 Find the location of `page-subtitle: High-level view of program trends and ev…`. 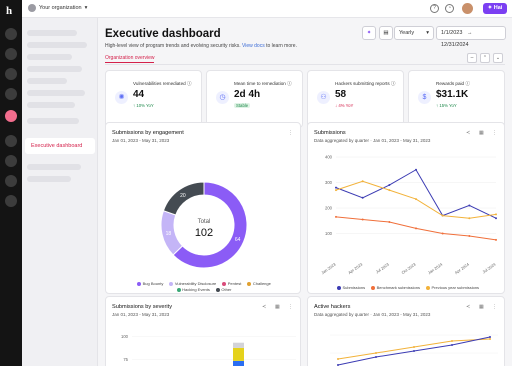

page-subtitle: High-level view of program trends and ev… is located at coordinates (201, 46).